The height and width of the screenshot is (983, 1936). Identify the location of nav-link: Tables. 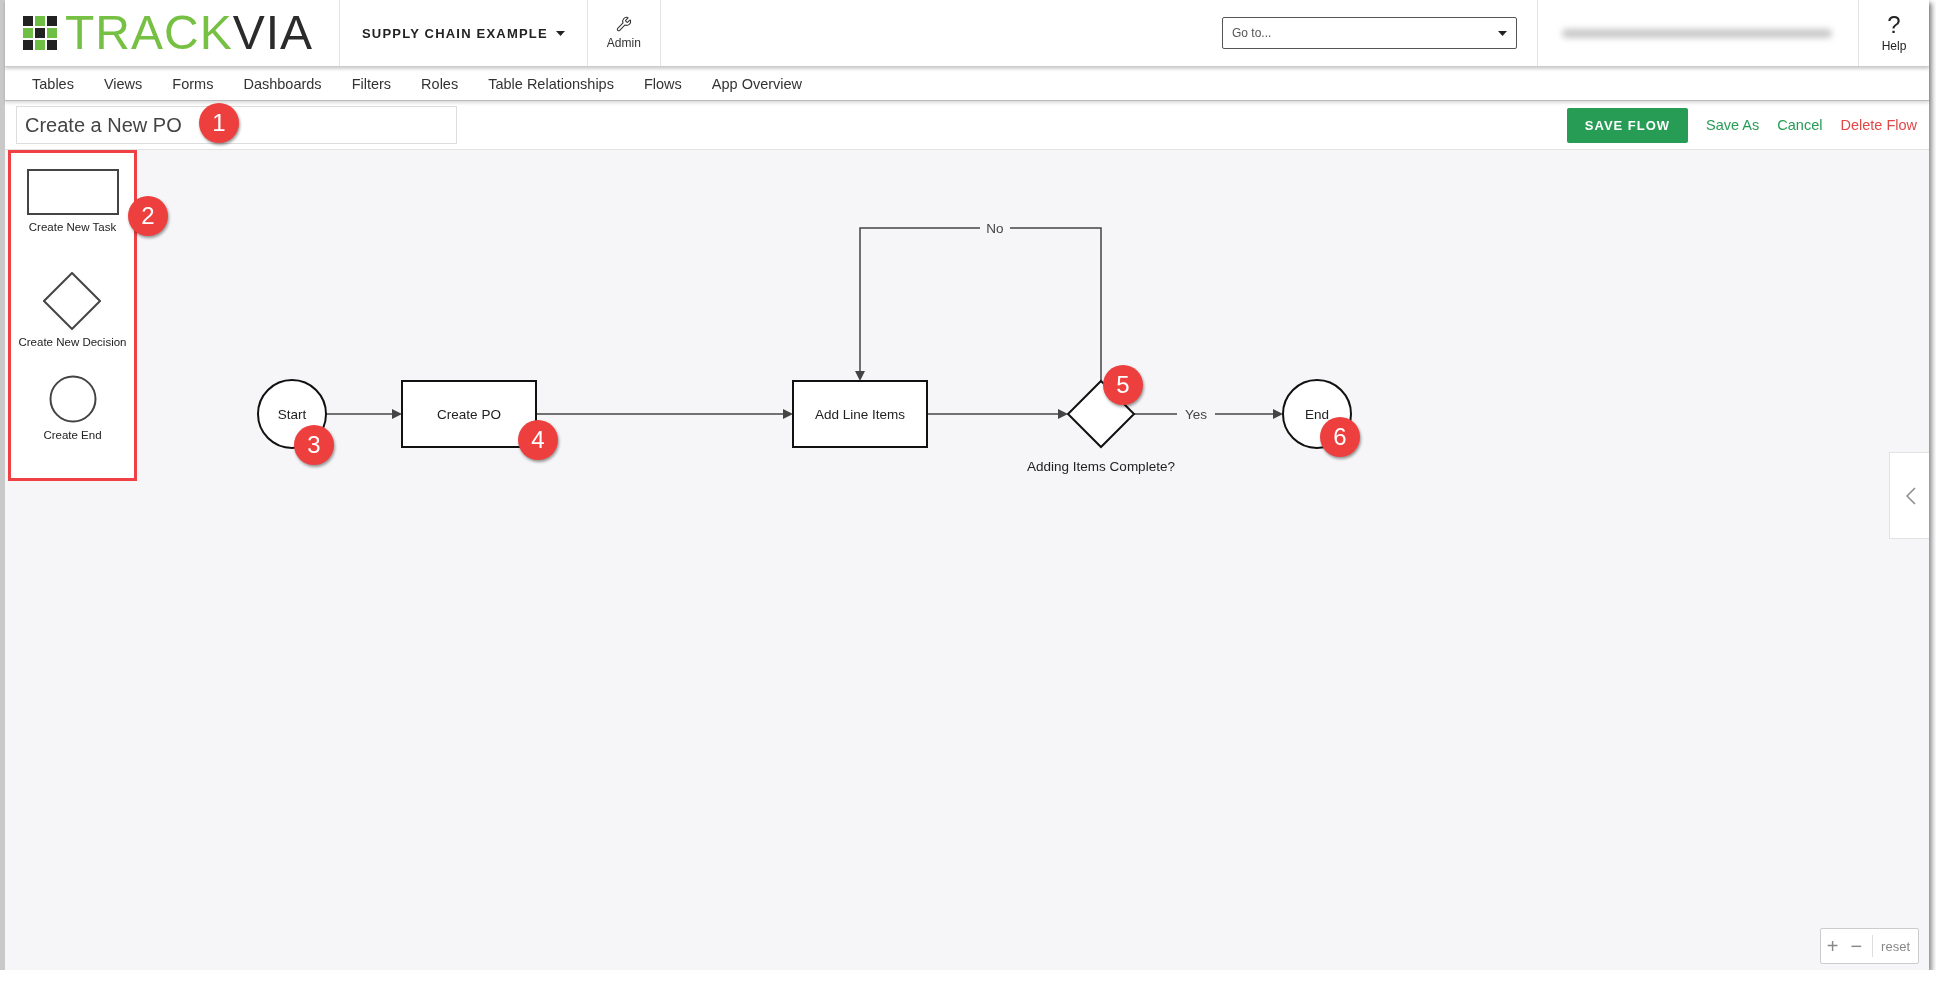
(53, 83).